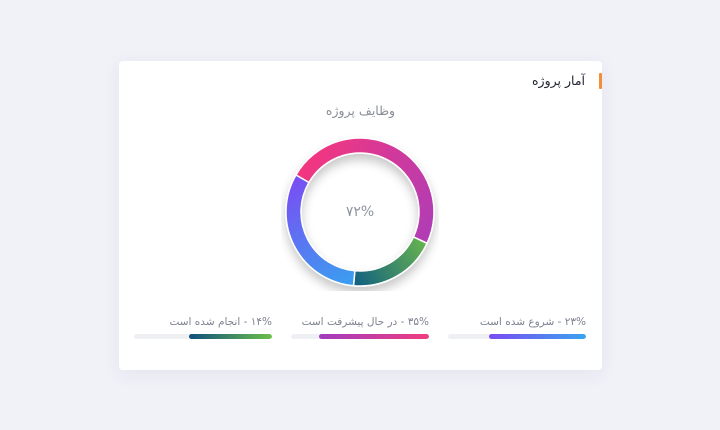 Image resolution: width=720 pixels, height=430 pixels. What do you see at coordinates (360, 110) in the screenshot?
I see `chart-title: وظایف پروژه` at bounding box center [360, 110].